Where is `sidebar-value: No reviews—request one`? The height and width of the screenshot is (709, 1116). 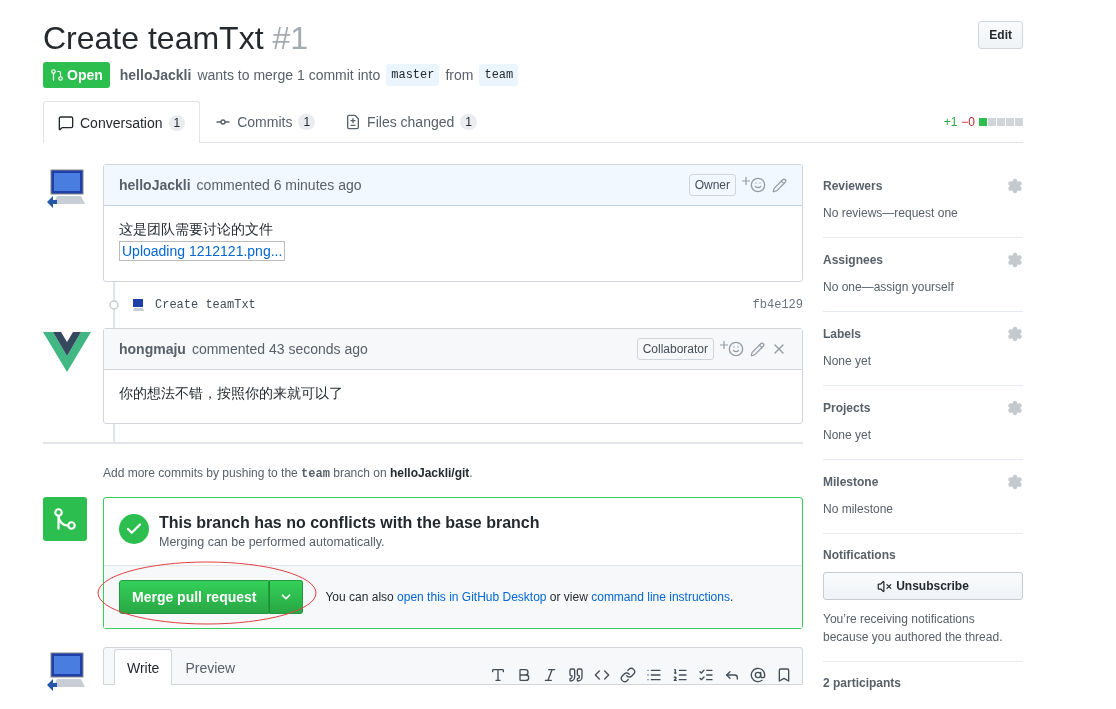
sidebar-value: No reviews—request one is located at coordinates (891, 213).